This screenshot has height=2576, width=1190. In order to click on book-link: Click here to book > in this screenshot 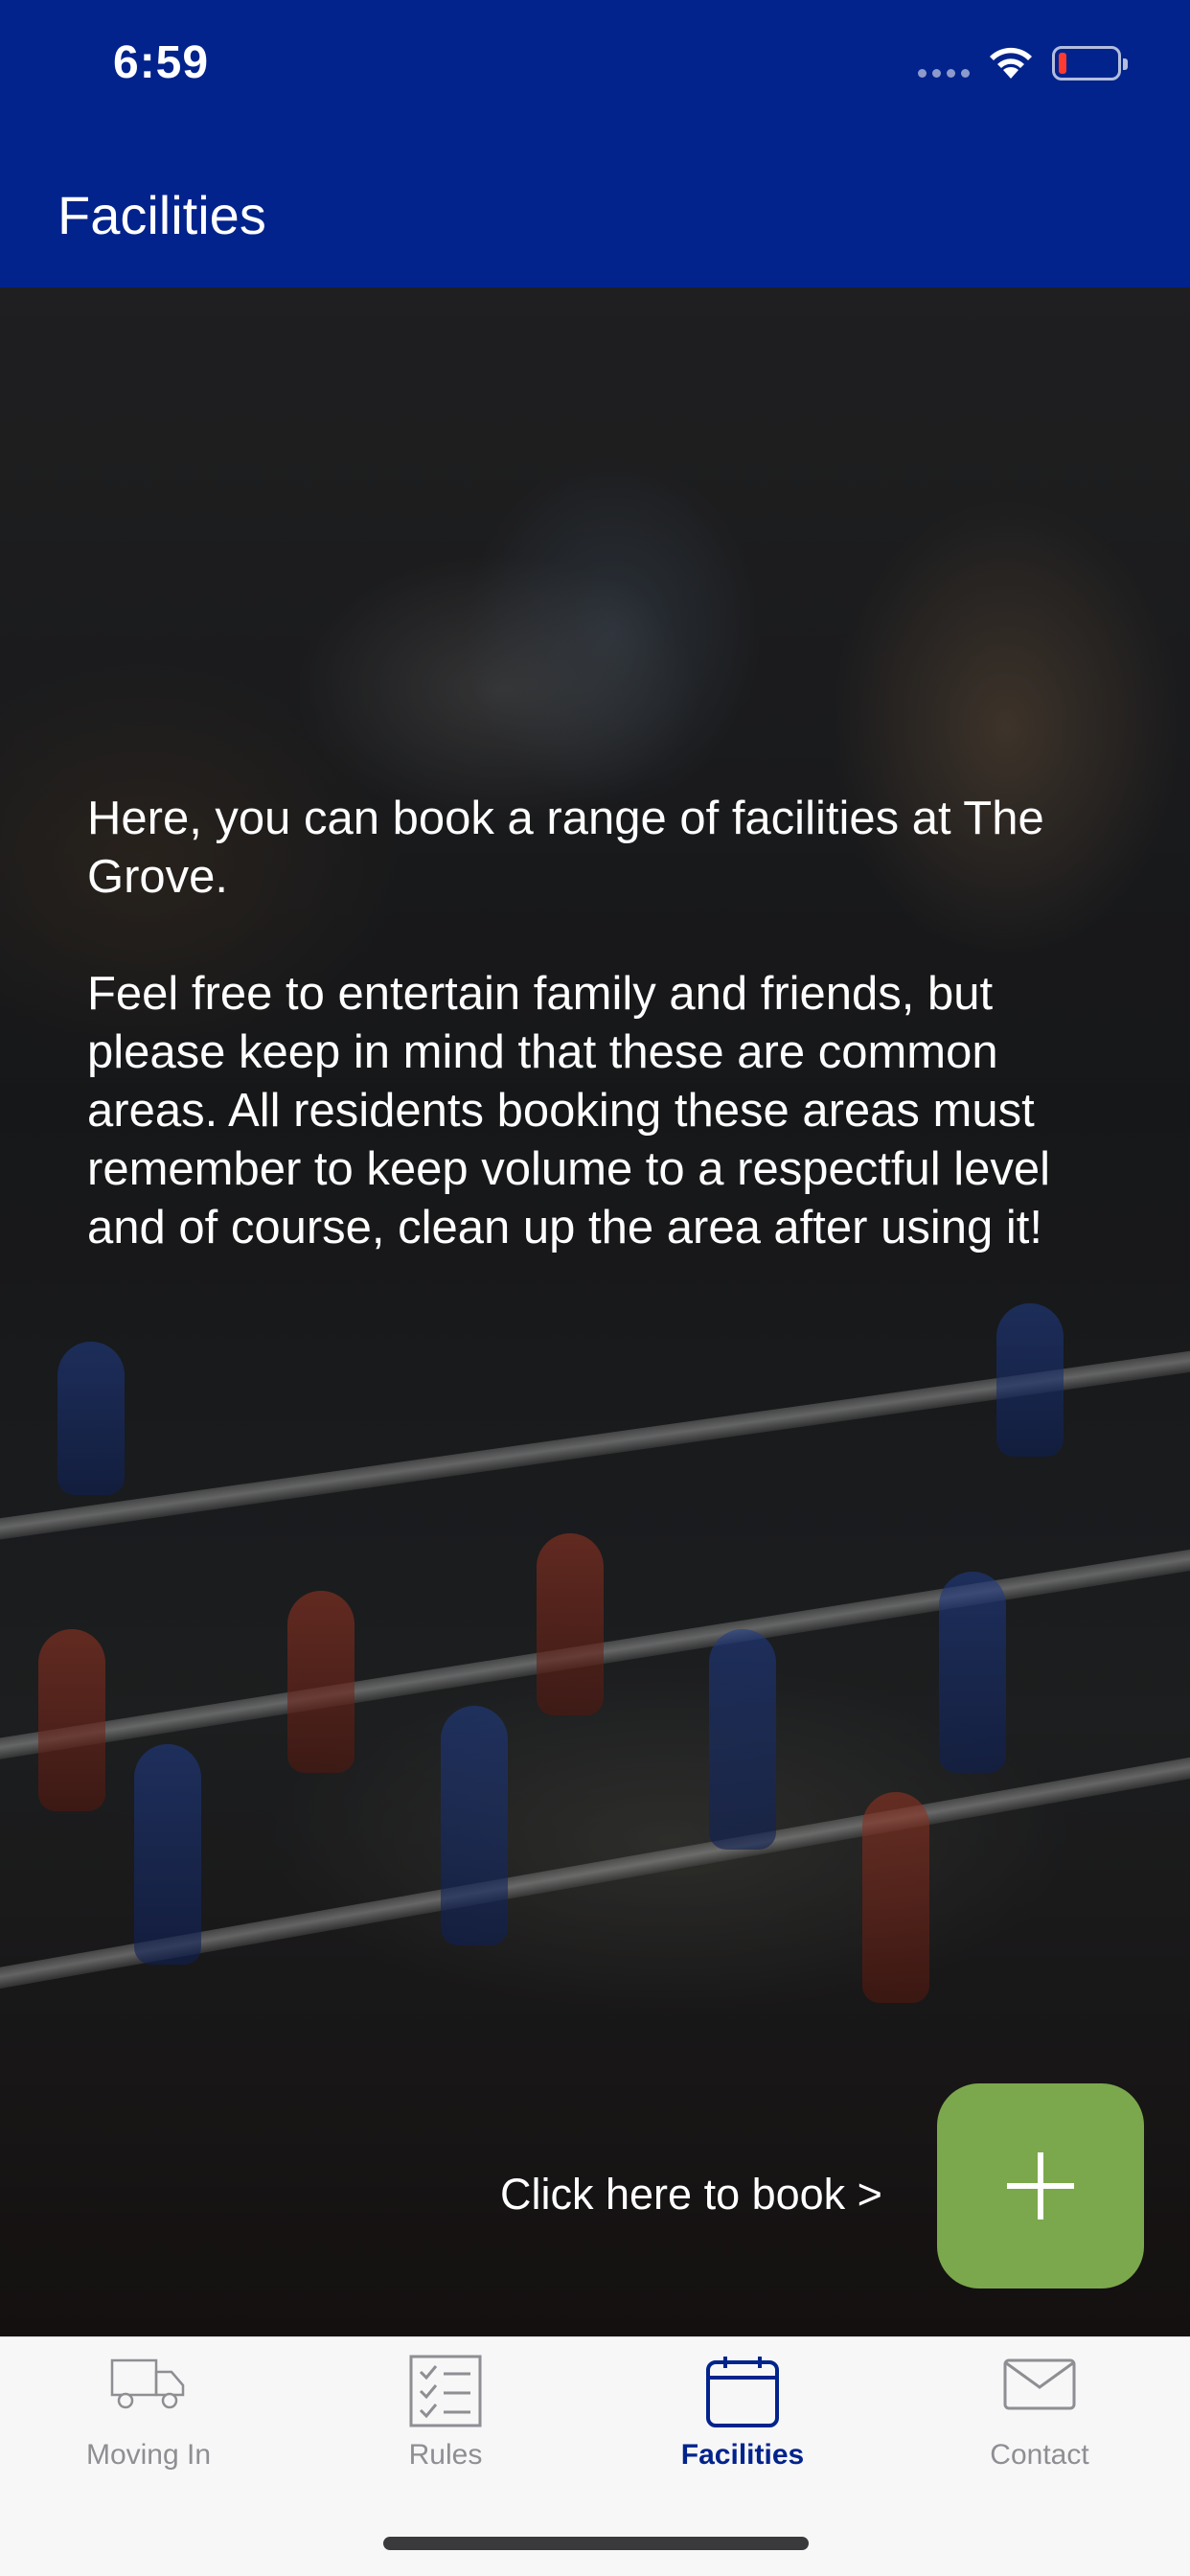, I will do `click(691, 2195)`.